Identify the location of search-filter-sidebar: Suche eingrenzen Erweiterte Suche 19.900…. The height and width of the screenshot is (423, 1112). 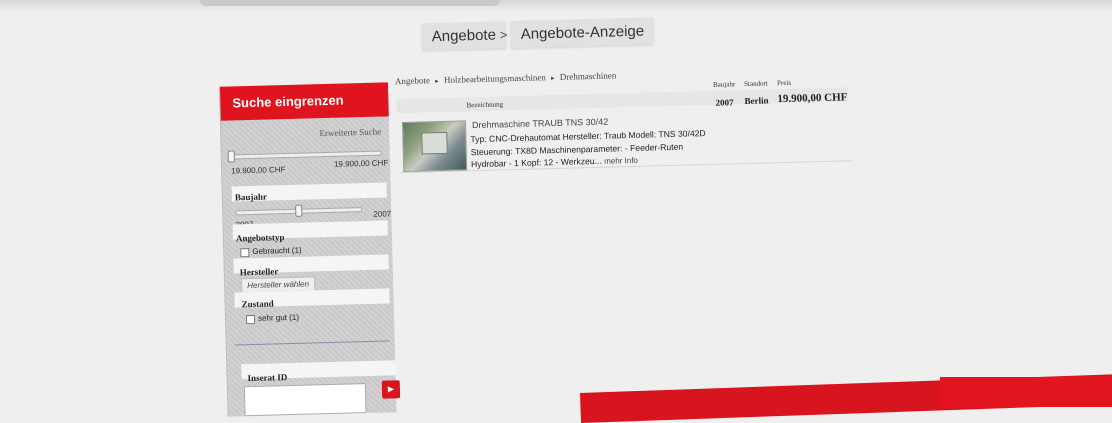
(309, 249).